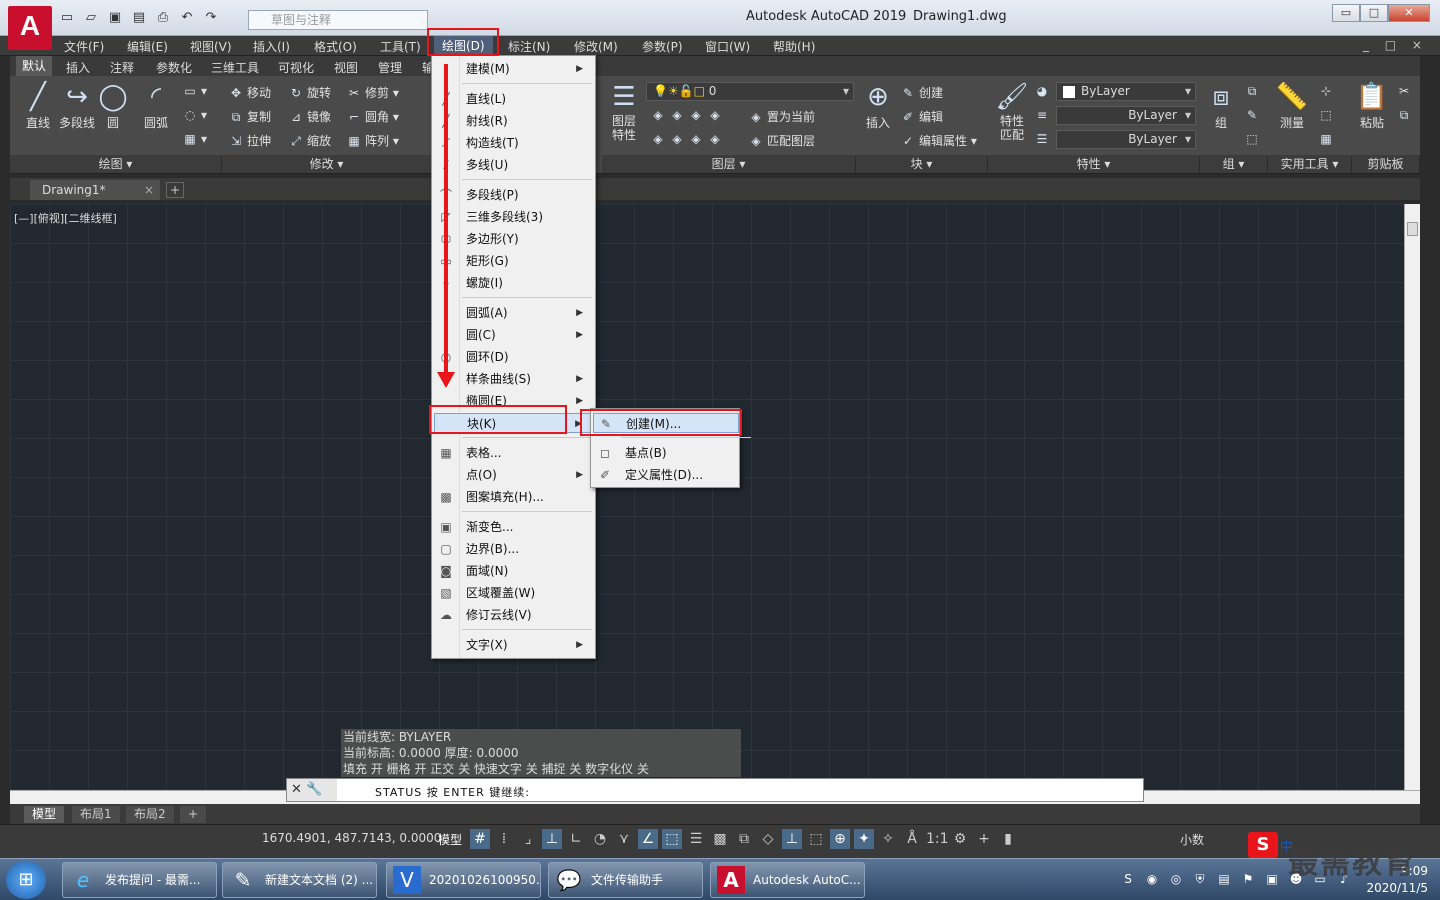 Image resolution: width=1440 pixels, height=900 pixels. What do you see at coordinates (513, 335) in the screenshot?
I see `menu-item-circle: 圆(C) ▶` at bounding box center [513, 335].